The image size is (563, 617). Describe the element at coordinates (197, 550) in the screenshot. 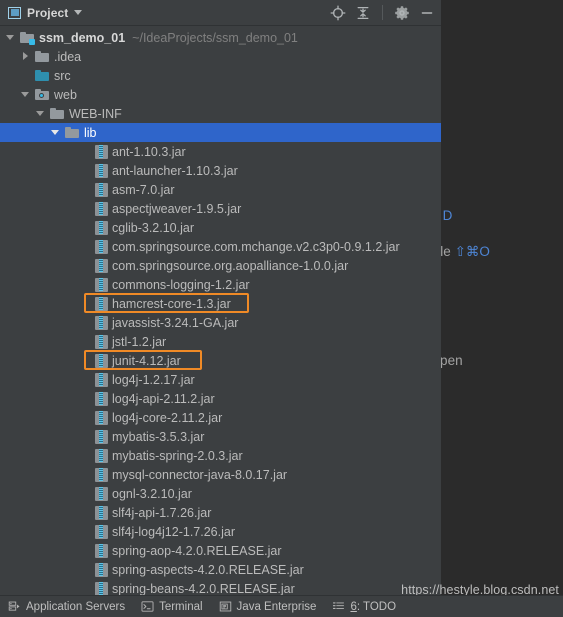

I see `tree-row-label: spring-aop-4.2.0.RELEASE.jar` at that location.